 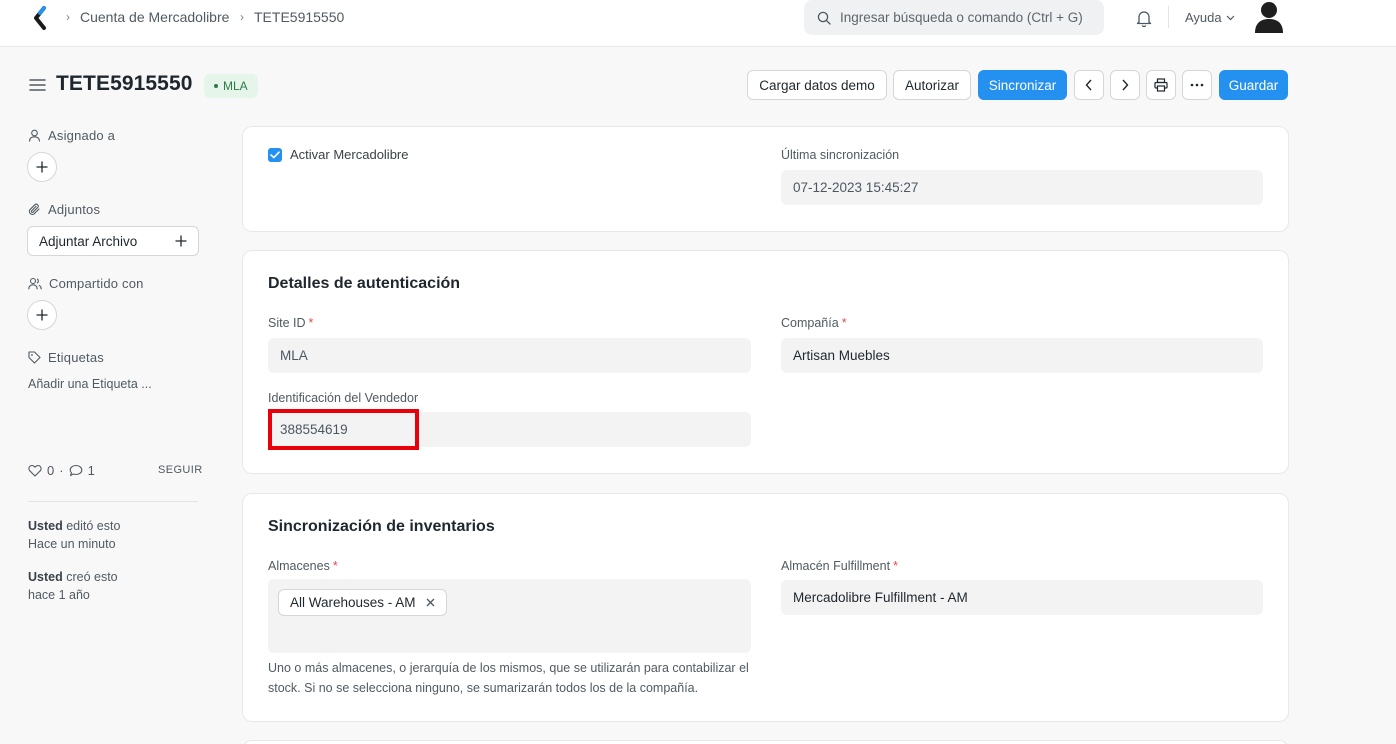 I want to click on tags-section: Etiquetas, so click(x=66, y=357).